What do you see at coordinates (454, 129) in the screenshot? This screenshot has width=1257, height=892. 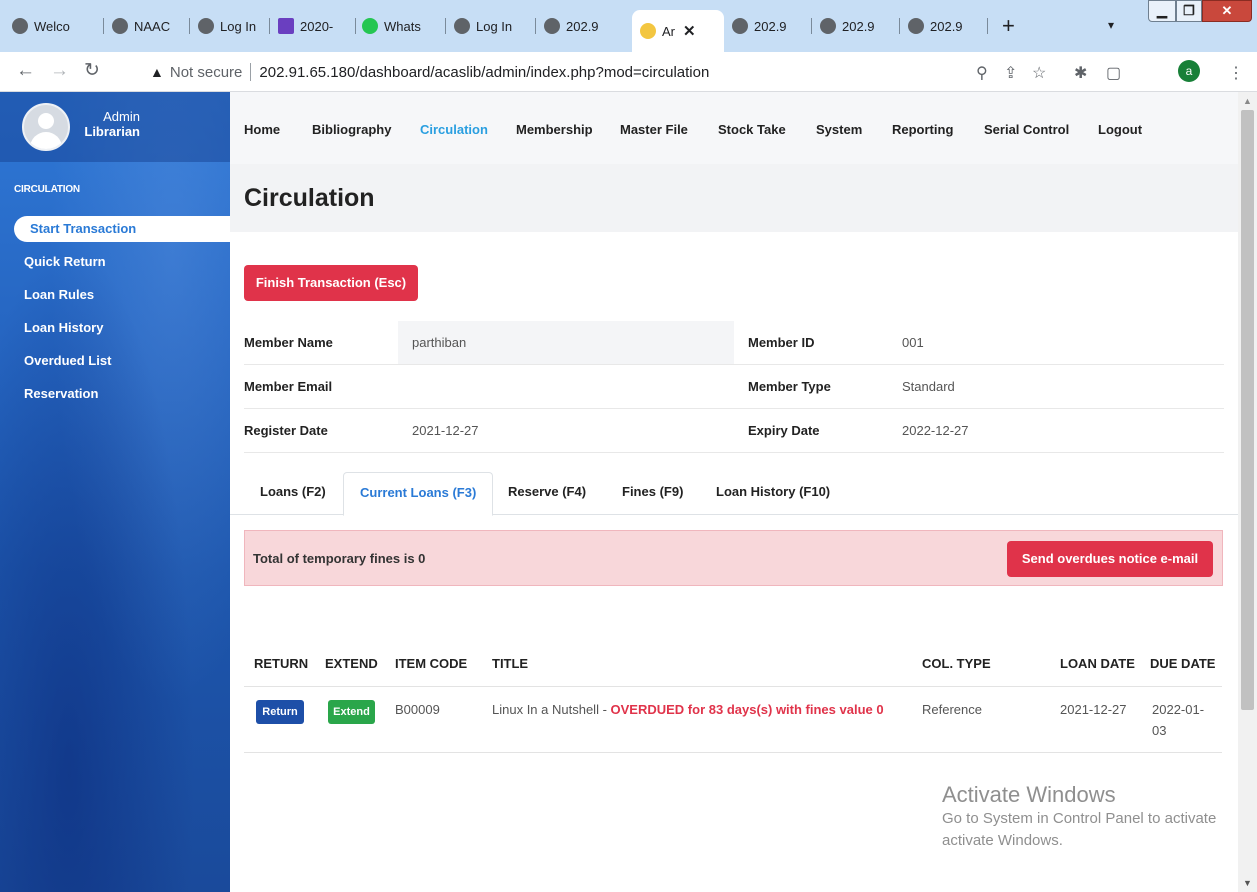 I see `nav-circulation: Circulation` at bounding box center [454, 129].